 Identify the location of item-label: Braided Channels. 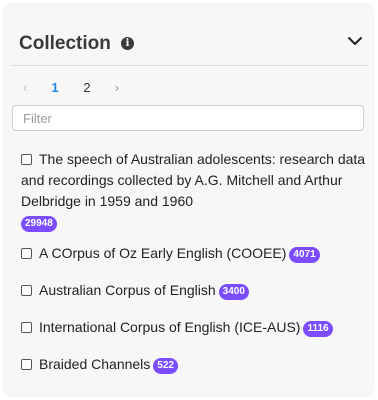
(95, 364).